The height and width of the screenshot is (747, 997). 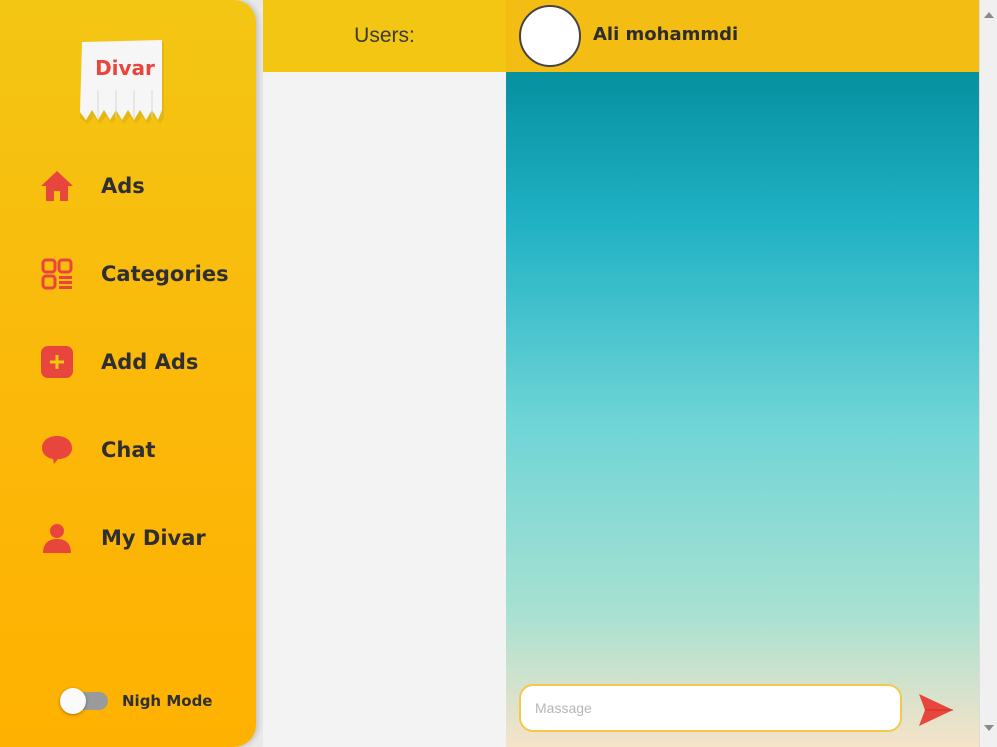 What do you see at coordinates (167, 701) in the screenshot?
I see `night-mode-label: Nigh Mode` at bounding box center [167, 701].